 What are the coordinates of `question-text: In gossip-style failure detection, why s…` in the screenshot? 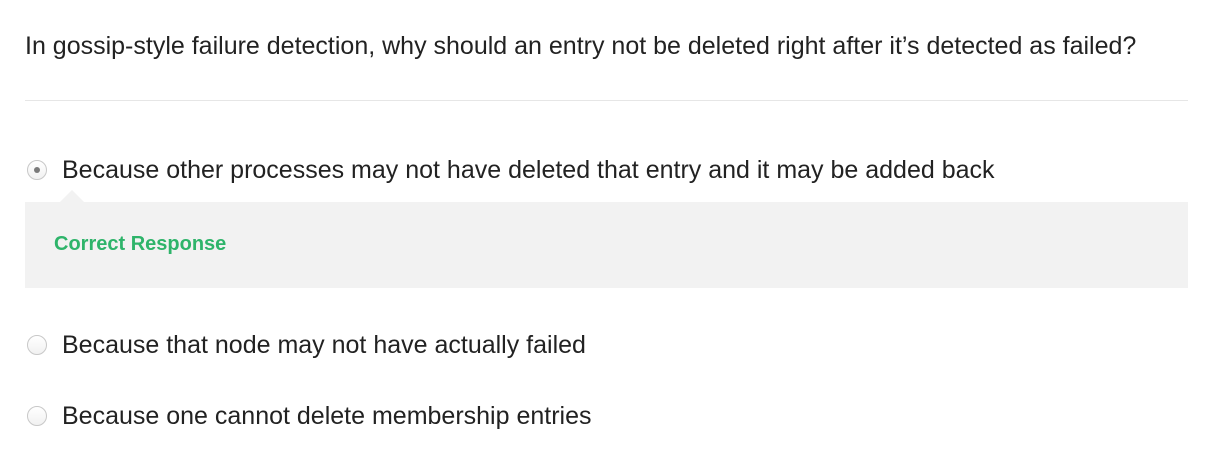 It's located at (581, 46).